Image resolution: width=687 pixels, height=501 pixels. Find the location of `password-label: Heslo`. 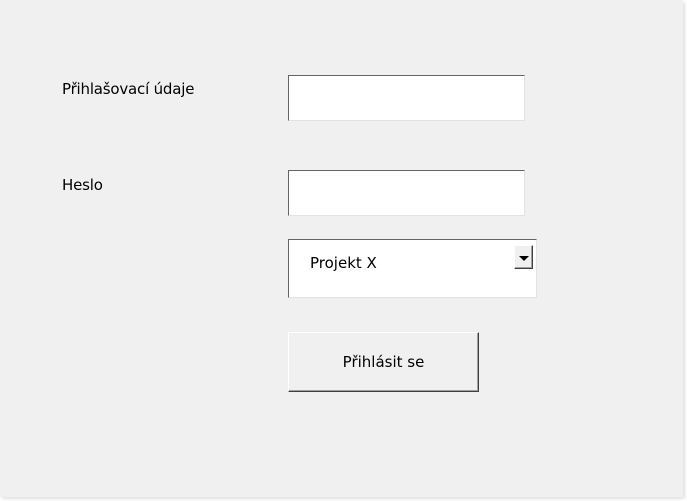

password-label: Heslo is located at coordinates (82, 185).